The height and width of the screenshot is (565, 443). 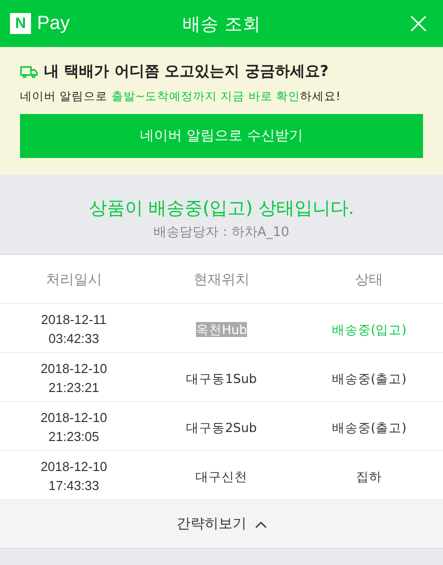 I want to click on column-header: 상태, so click(x=369, y=280).